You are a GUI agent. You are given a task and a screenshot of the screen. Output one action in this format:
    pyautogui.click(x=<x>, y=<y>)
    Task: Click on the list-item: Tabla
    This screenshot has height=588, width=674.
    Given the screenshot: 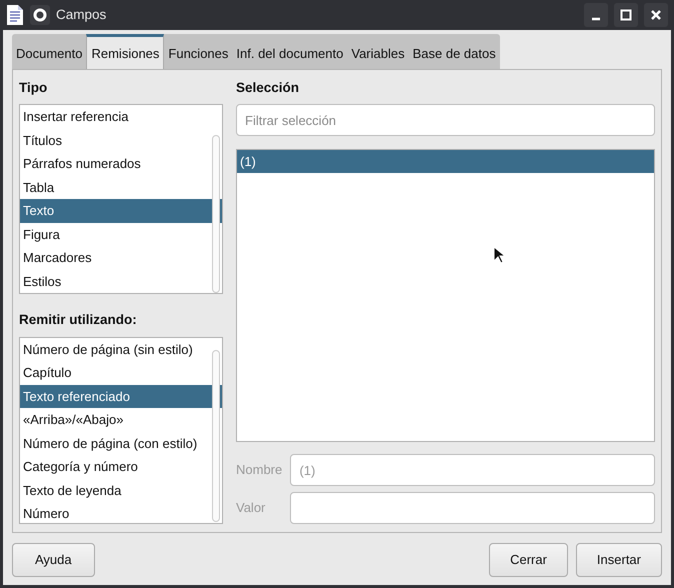 What is the action you would take?
    pyautogui.click(x=121, y=188)
    